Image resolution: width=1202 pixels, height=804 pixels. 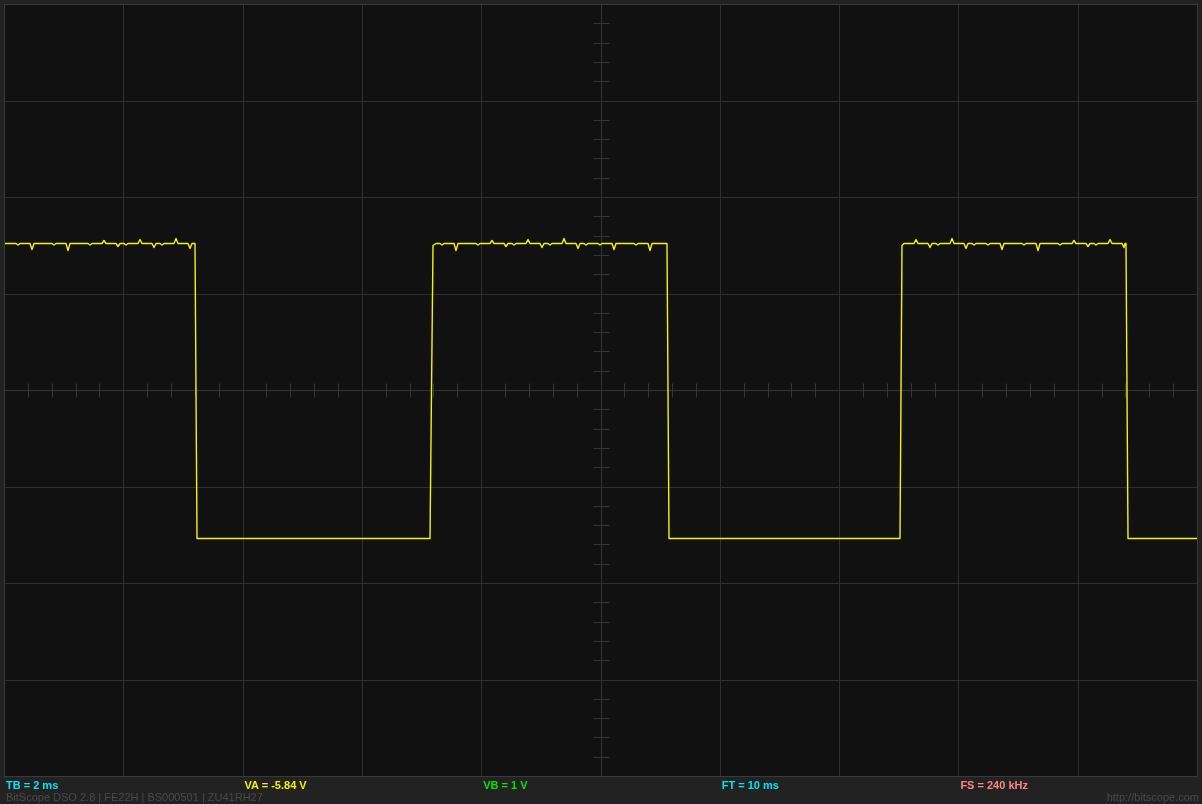 I want to click on scope-readout: VA = -5.84 V, so click(x=275, y=785).